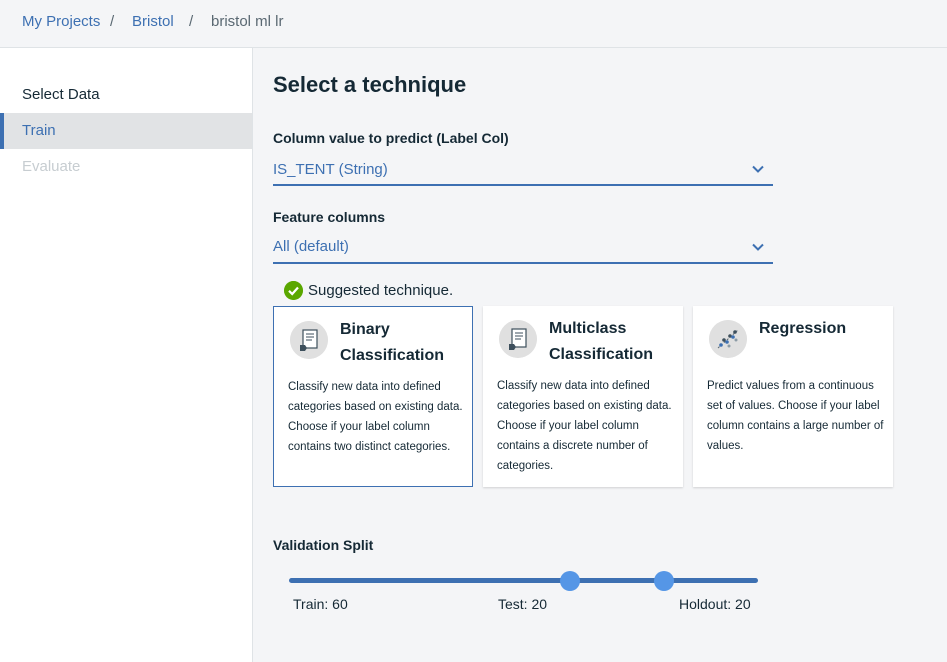 The image size is (947, 662). I want to click on validation-split-label: Validation Split, so click(323, 545).